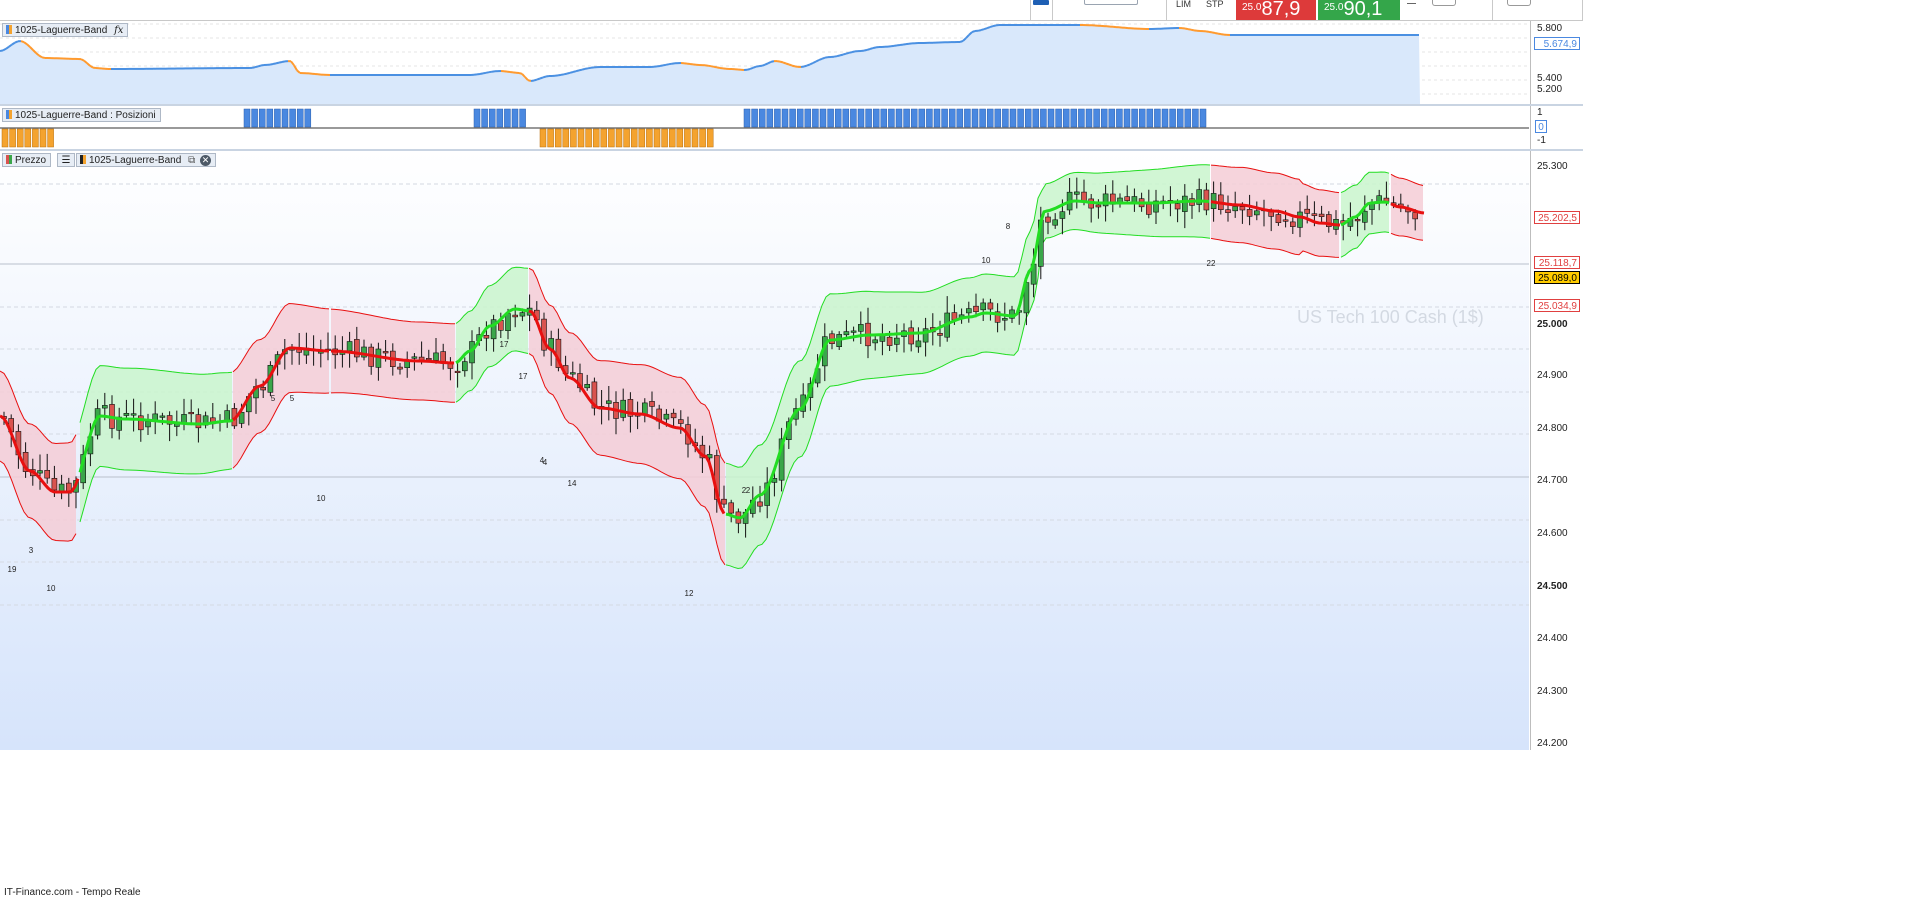 The image size is (1914, 898). Describe the element at coordinates (1276, 10) in the screenshot. I see `sell-button: 25.087,9` at that location.